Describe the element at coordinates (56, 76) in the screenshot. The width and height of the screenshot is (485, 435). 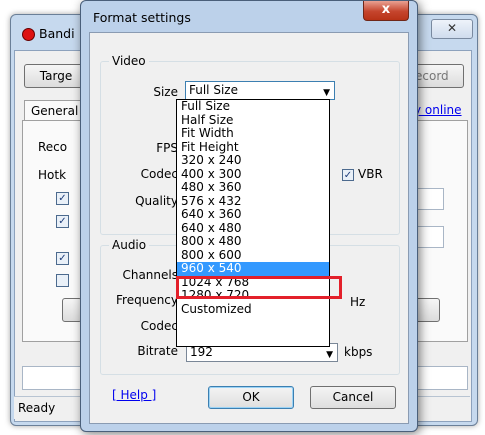
I see `background-target-button: Targe` at that location.